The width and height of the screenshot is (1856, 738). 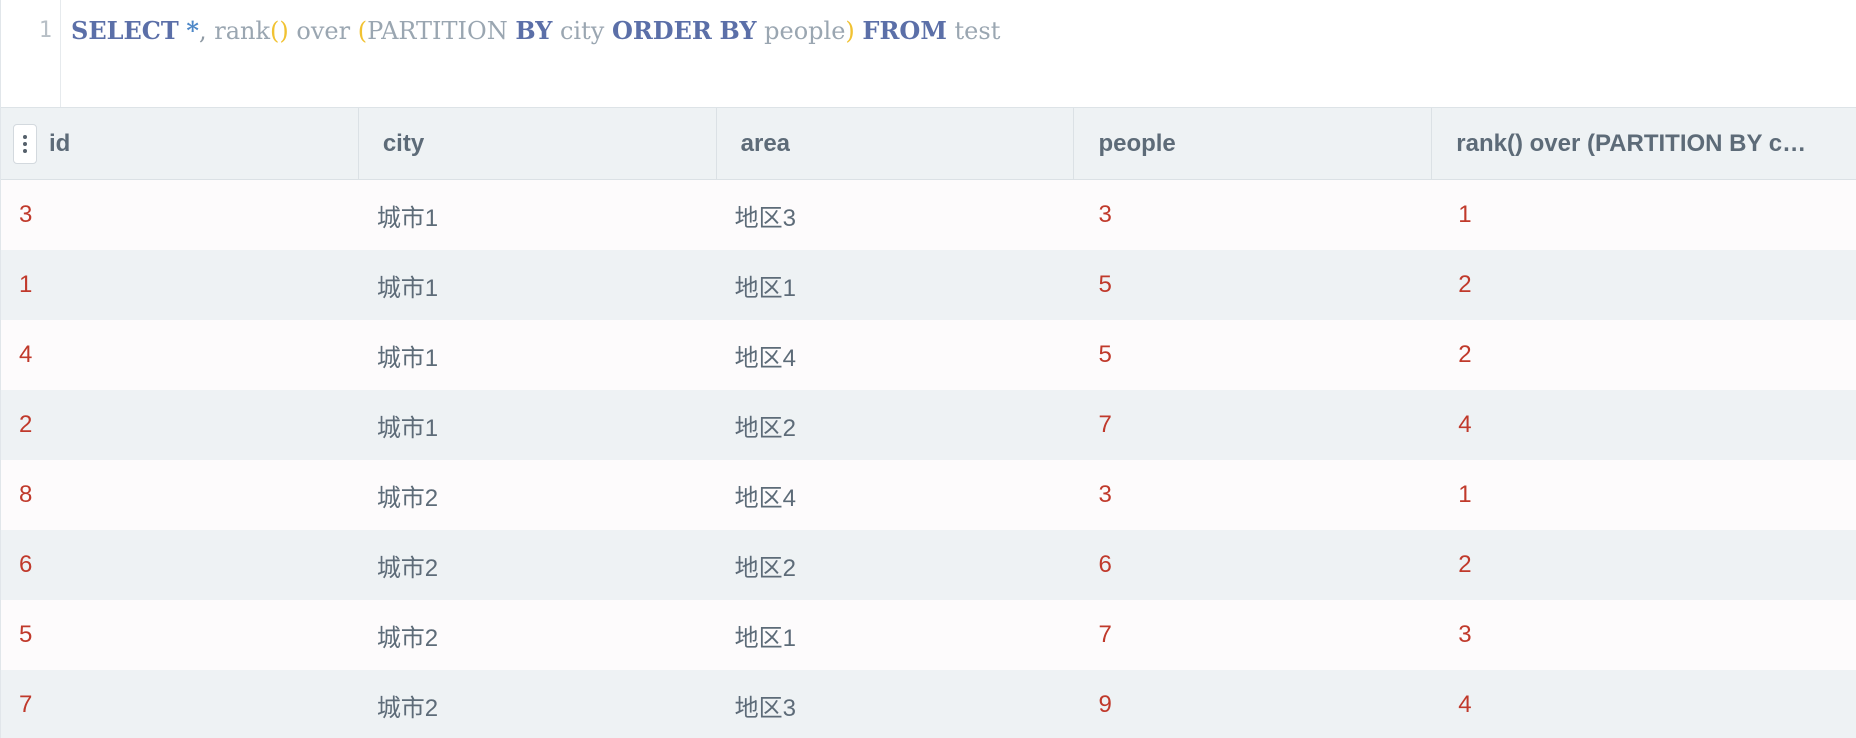 What do you see at coordinates (192, 30) in the screenshot?
I see `operator-star: *` at bounding box center [192, 30].